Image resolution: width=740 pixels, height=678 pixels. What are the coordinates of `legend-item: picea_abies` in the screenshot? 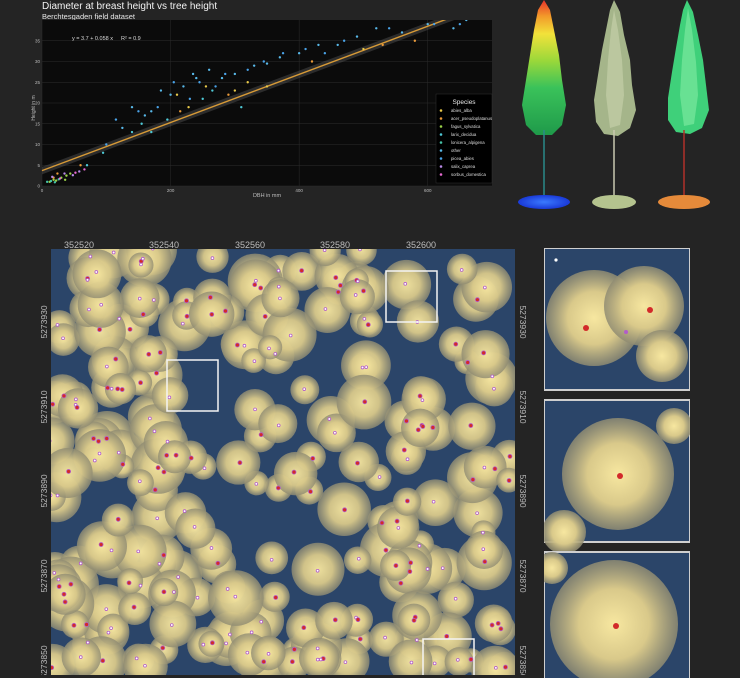 It's located at (462, 158).